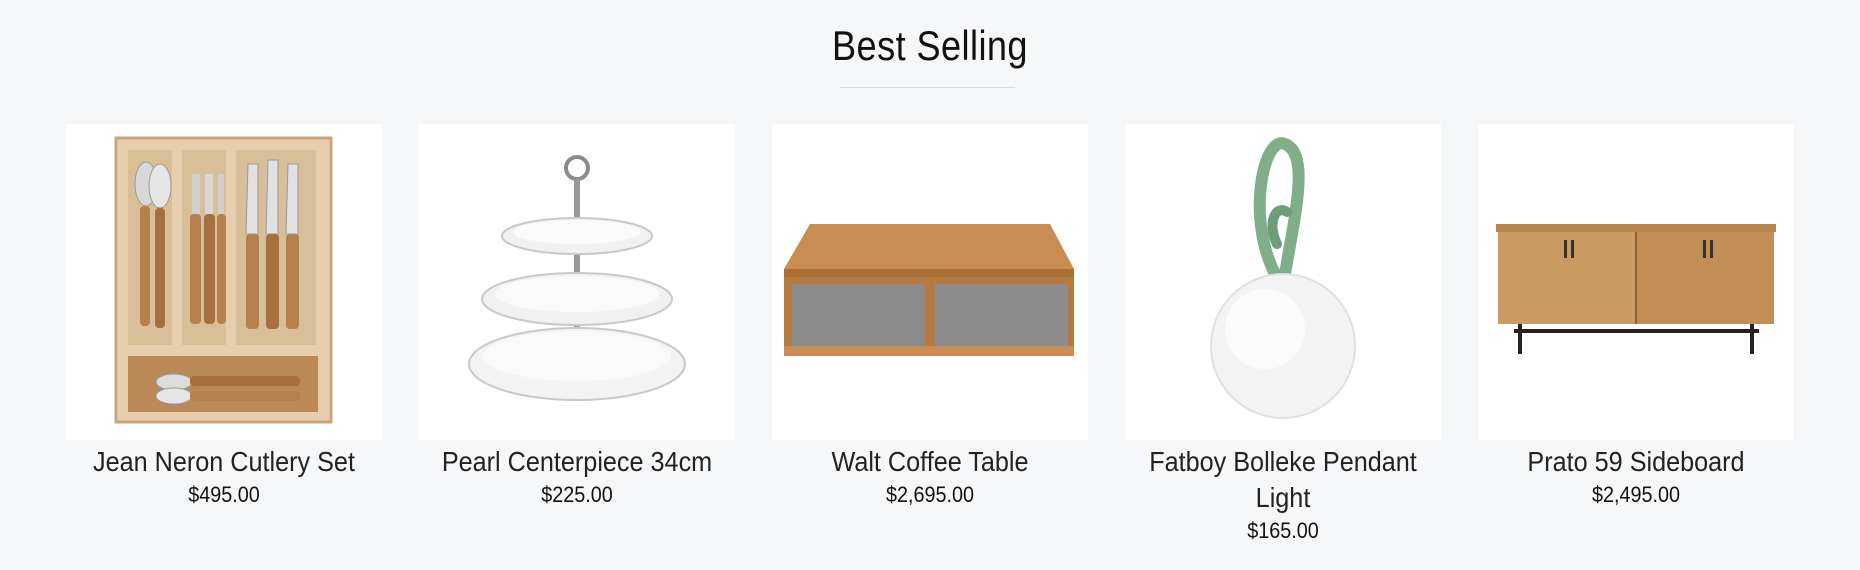 The image size is (1860, 570). What do you see at coordinates (1283, 278) in the screenshot?
I see `pendant-light-image` at bounding box center [1283, 278].